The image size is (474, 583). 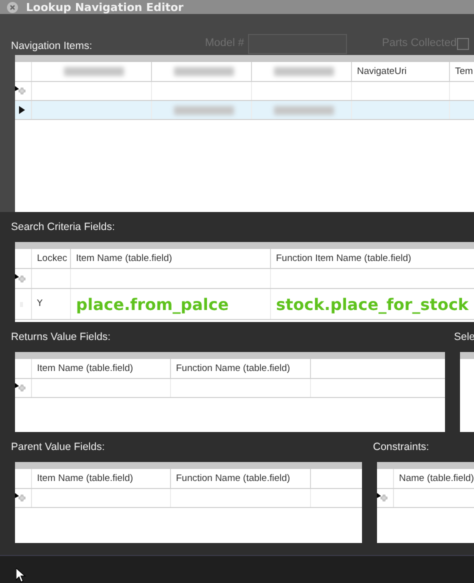 What do you see at coordinates (61, 337) in the screenshot?
I see `section-label: Returns Value Fields:` at bounding box center [61, 337].